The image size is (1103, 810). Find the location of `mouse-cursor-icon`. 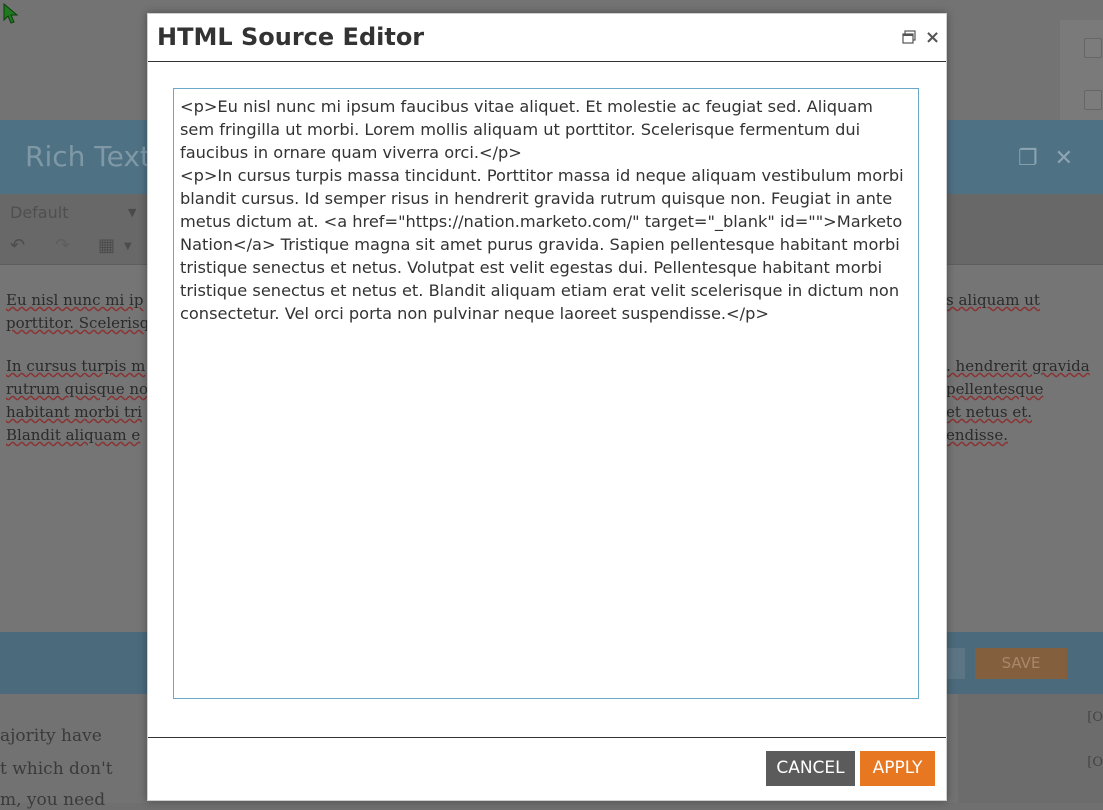

mouse-cursor-icon is located at coordinates (11, 13).